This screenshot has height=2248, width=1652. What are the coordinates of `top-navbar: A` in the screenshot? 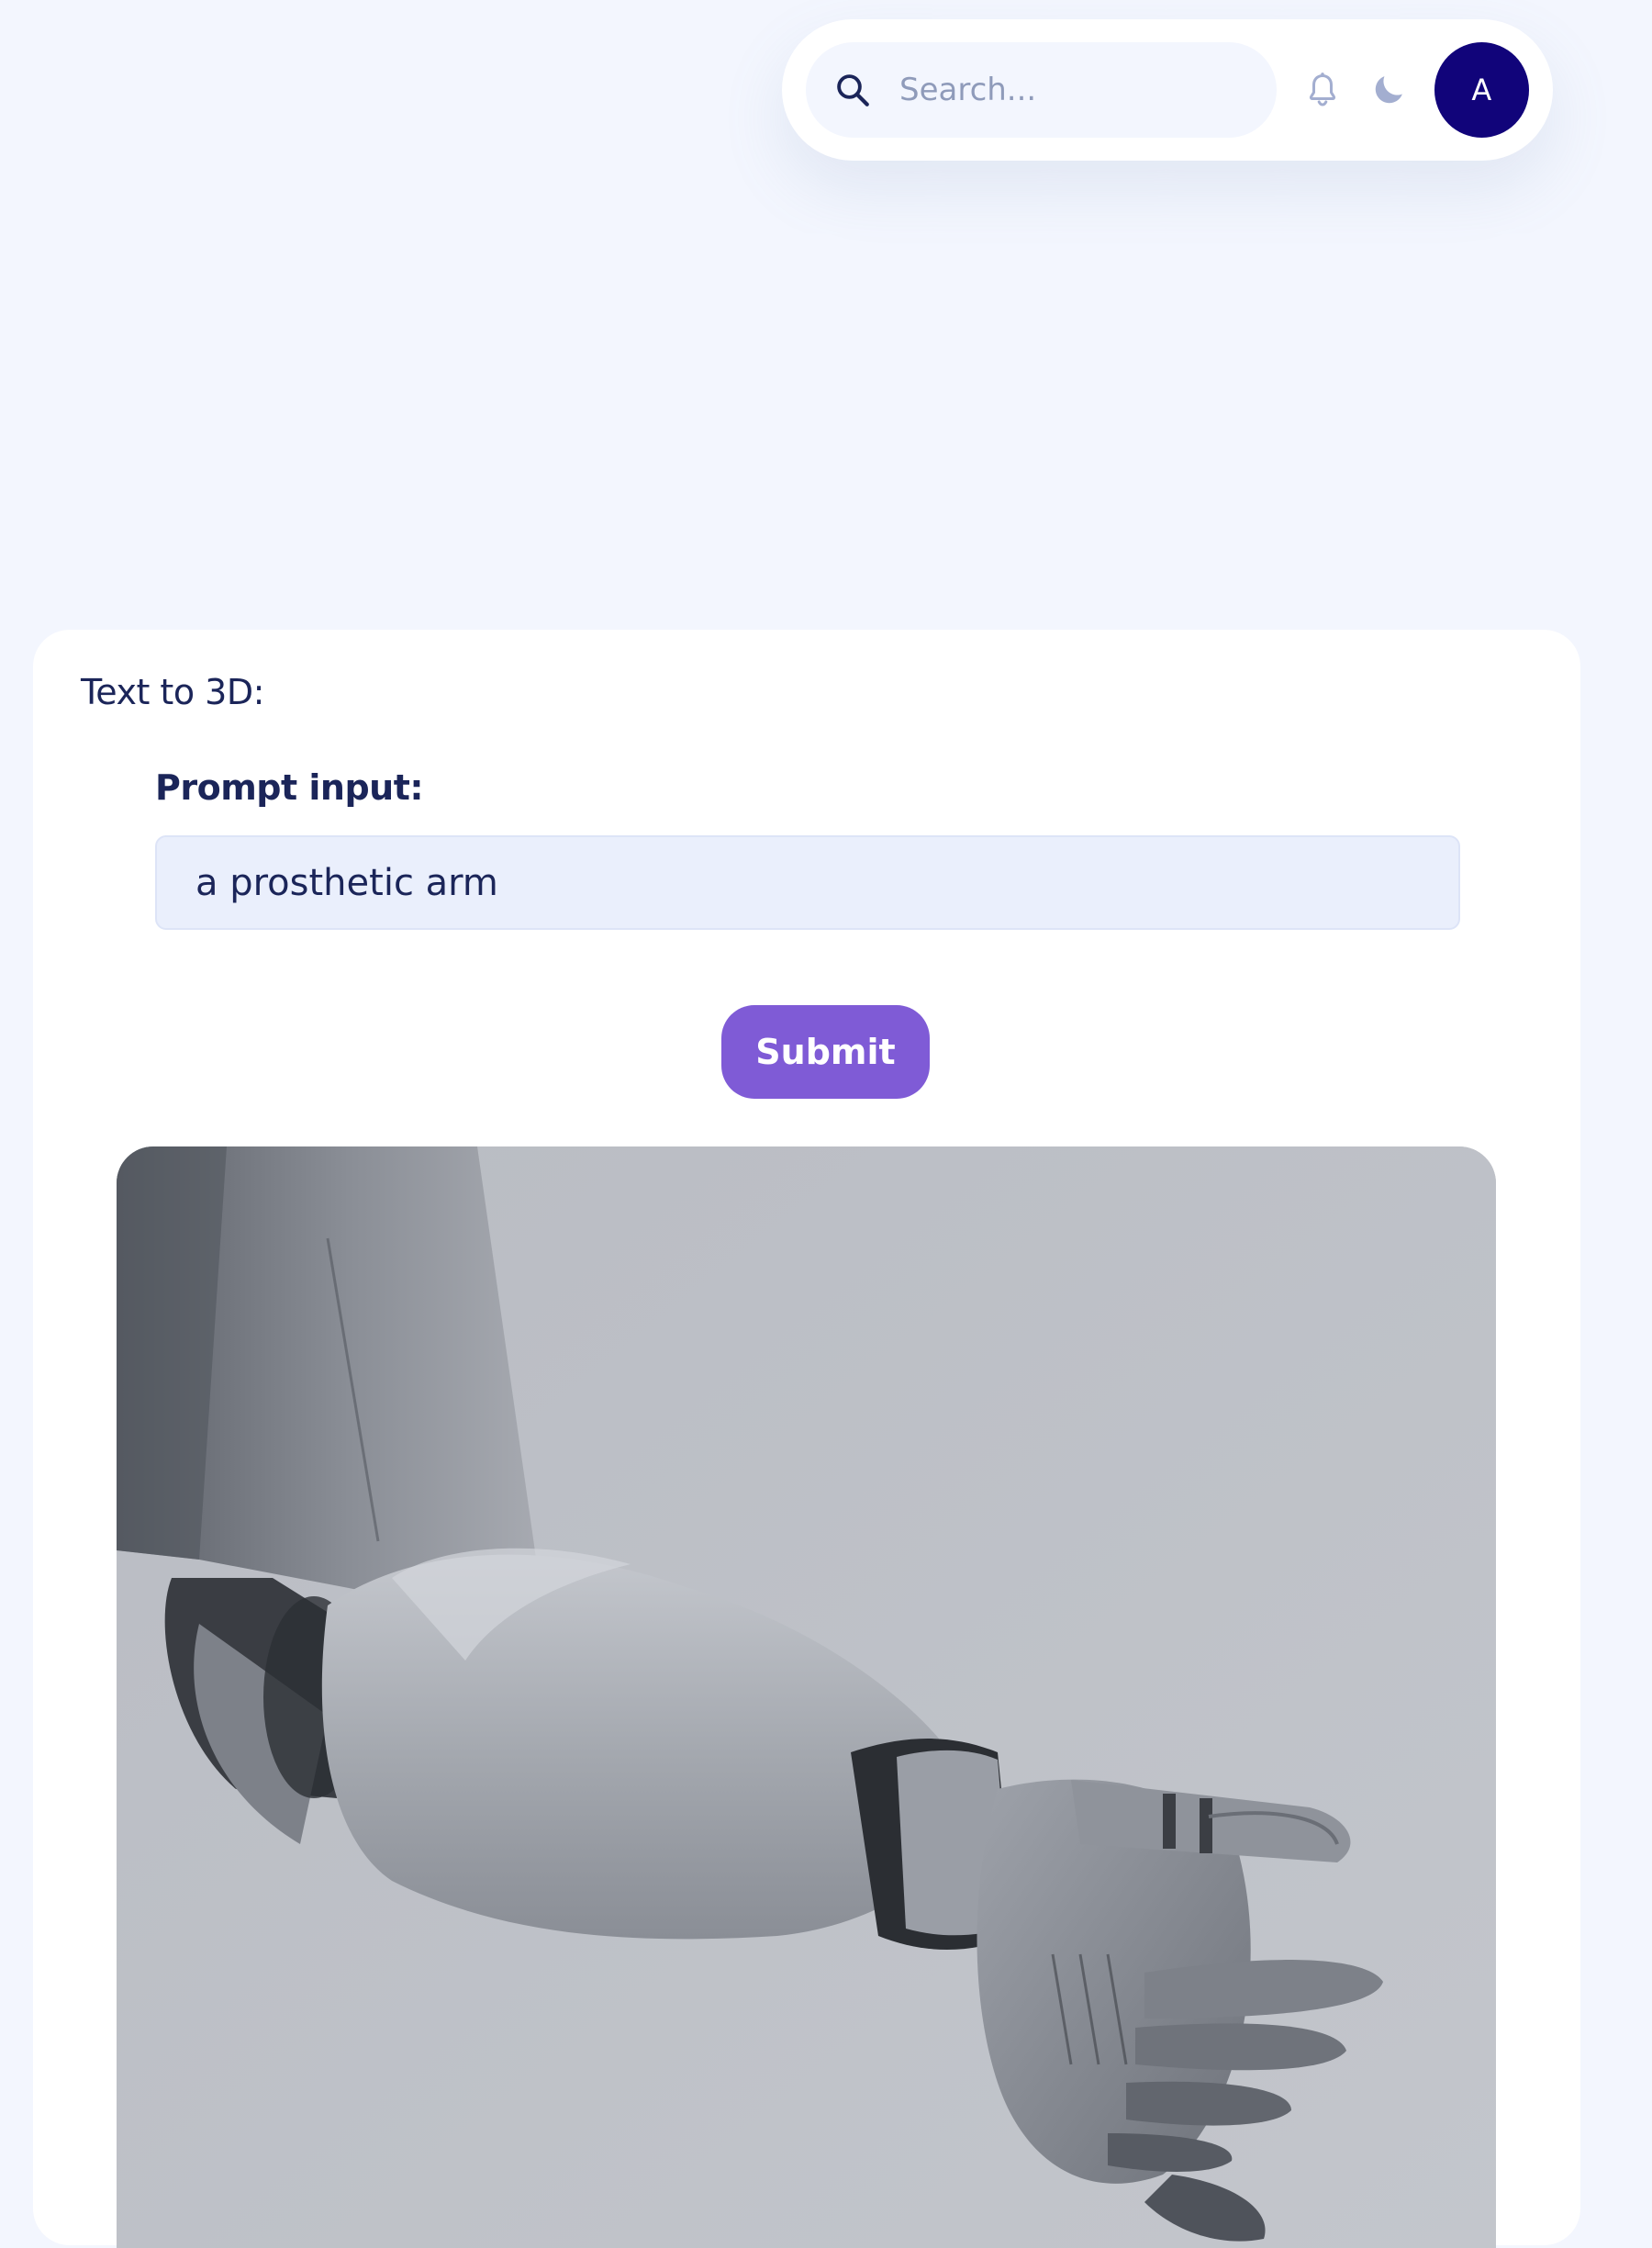 It's located at (1167, 90).